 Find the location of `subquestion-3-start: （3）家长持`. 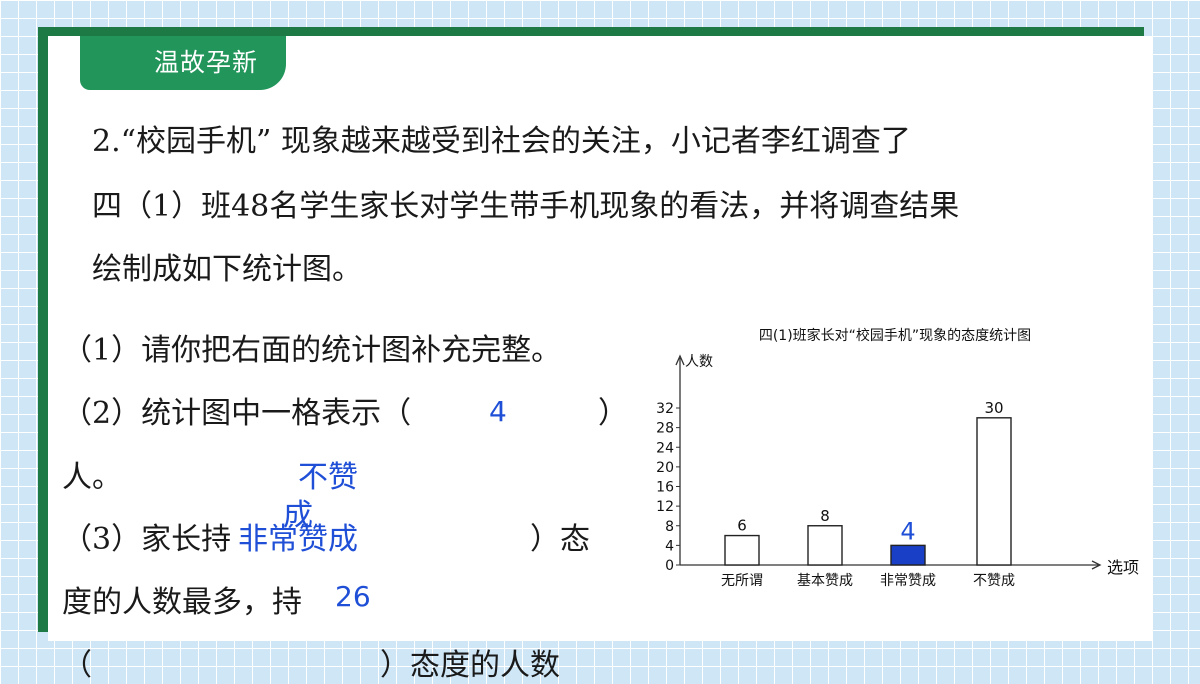

subquestion-3-start: （3）家长持 is located at coordinates (147, 539).